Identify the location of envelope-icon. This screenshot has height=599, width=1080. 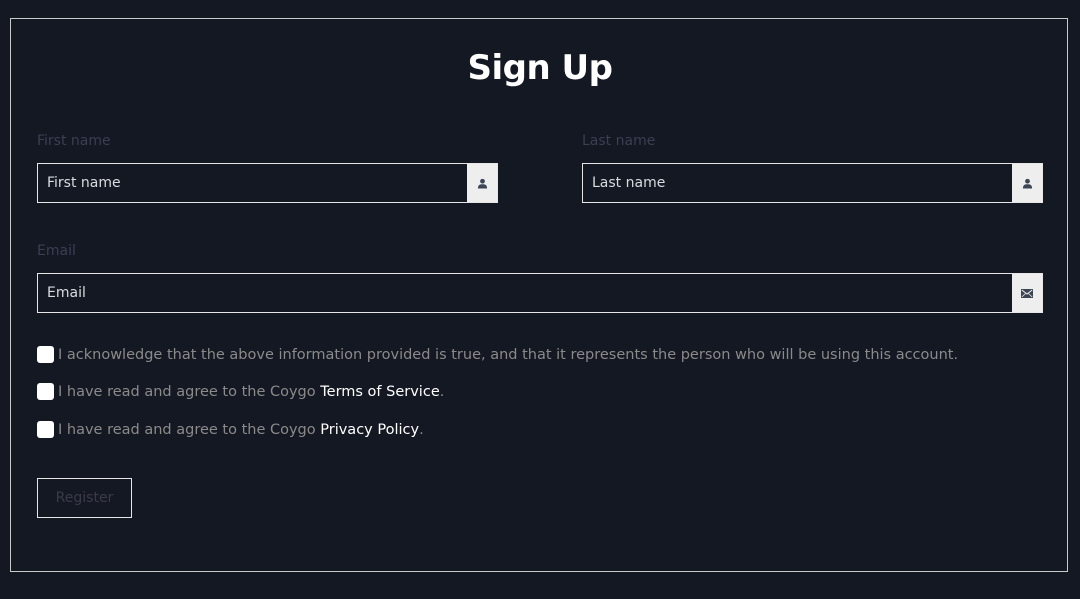
(1027, 293).